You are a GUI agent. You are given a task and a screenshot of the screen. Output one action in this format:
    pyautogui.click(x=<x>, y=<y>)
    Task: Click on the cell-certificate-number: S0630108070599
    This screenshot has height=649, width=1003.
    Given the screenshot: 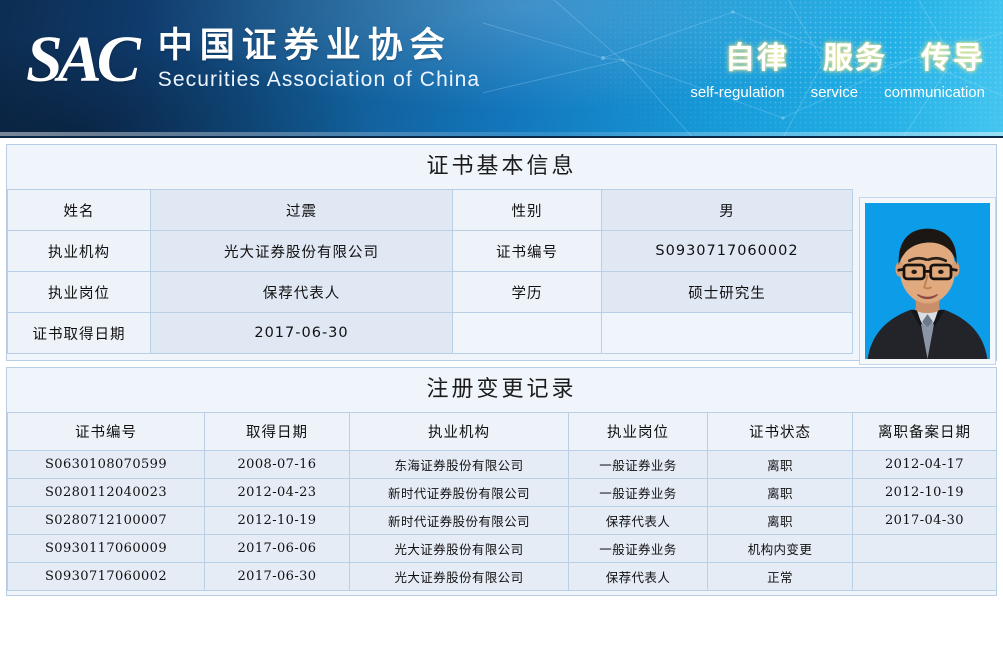 What is the action you would take?
    pyautogui.click(x=106, y=464)
    